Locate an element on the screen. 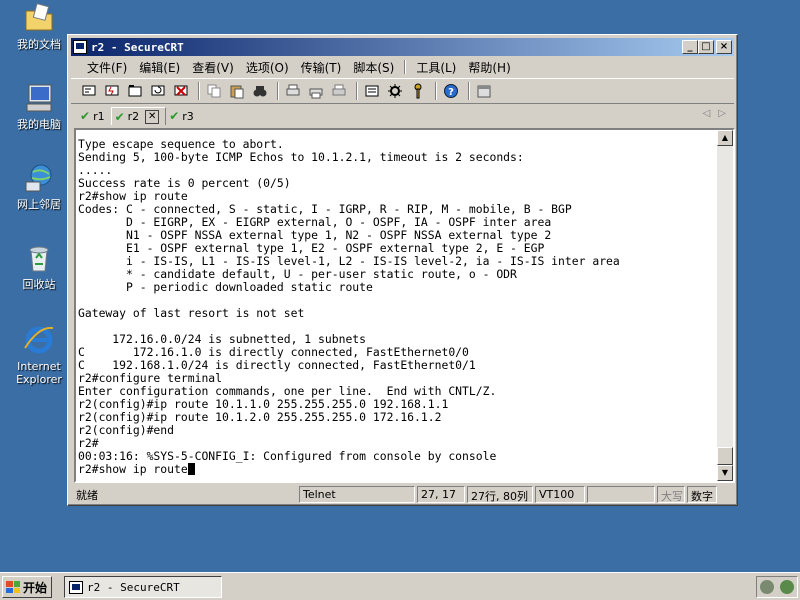 This screenshot has height=600, width=800. desktop-icon-network: 网上邻居 is located at coordinates (39, 186).